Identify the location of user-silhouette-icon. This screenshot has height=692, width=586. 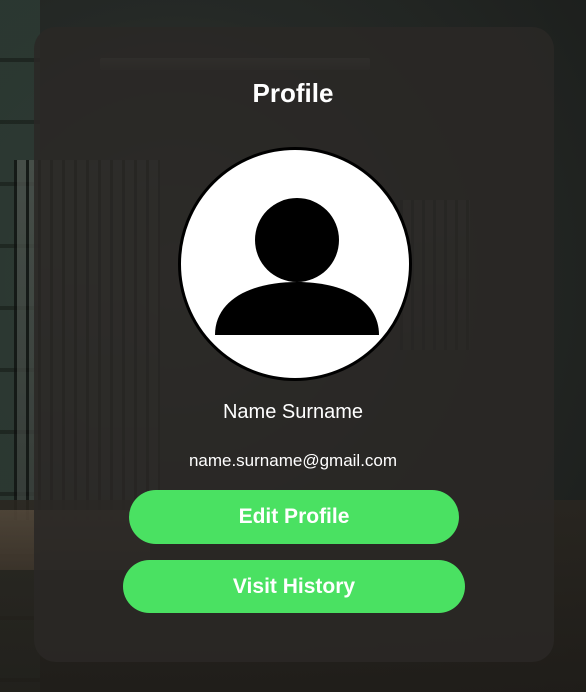
(297, 266).